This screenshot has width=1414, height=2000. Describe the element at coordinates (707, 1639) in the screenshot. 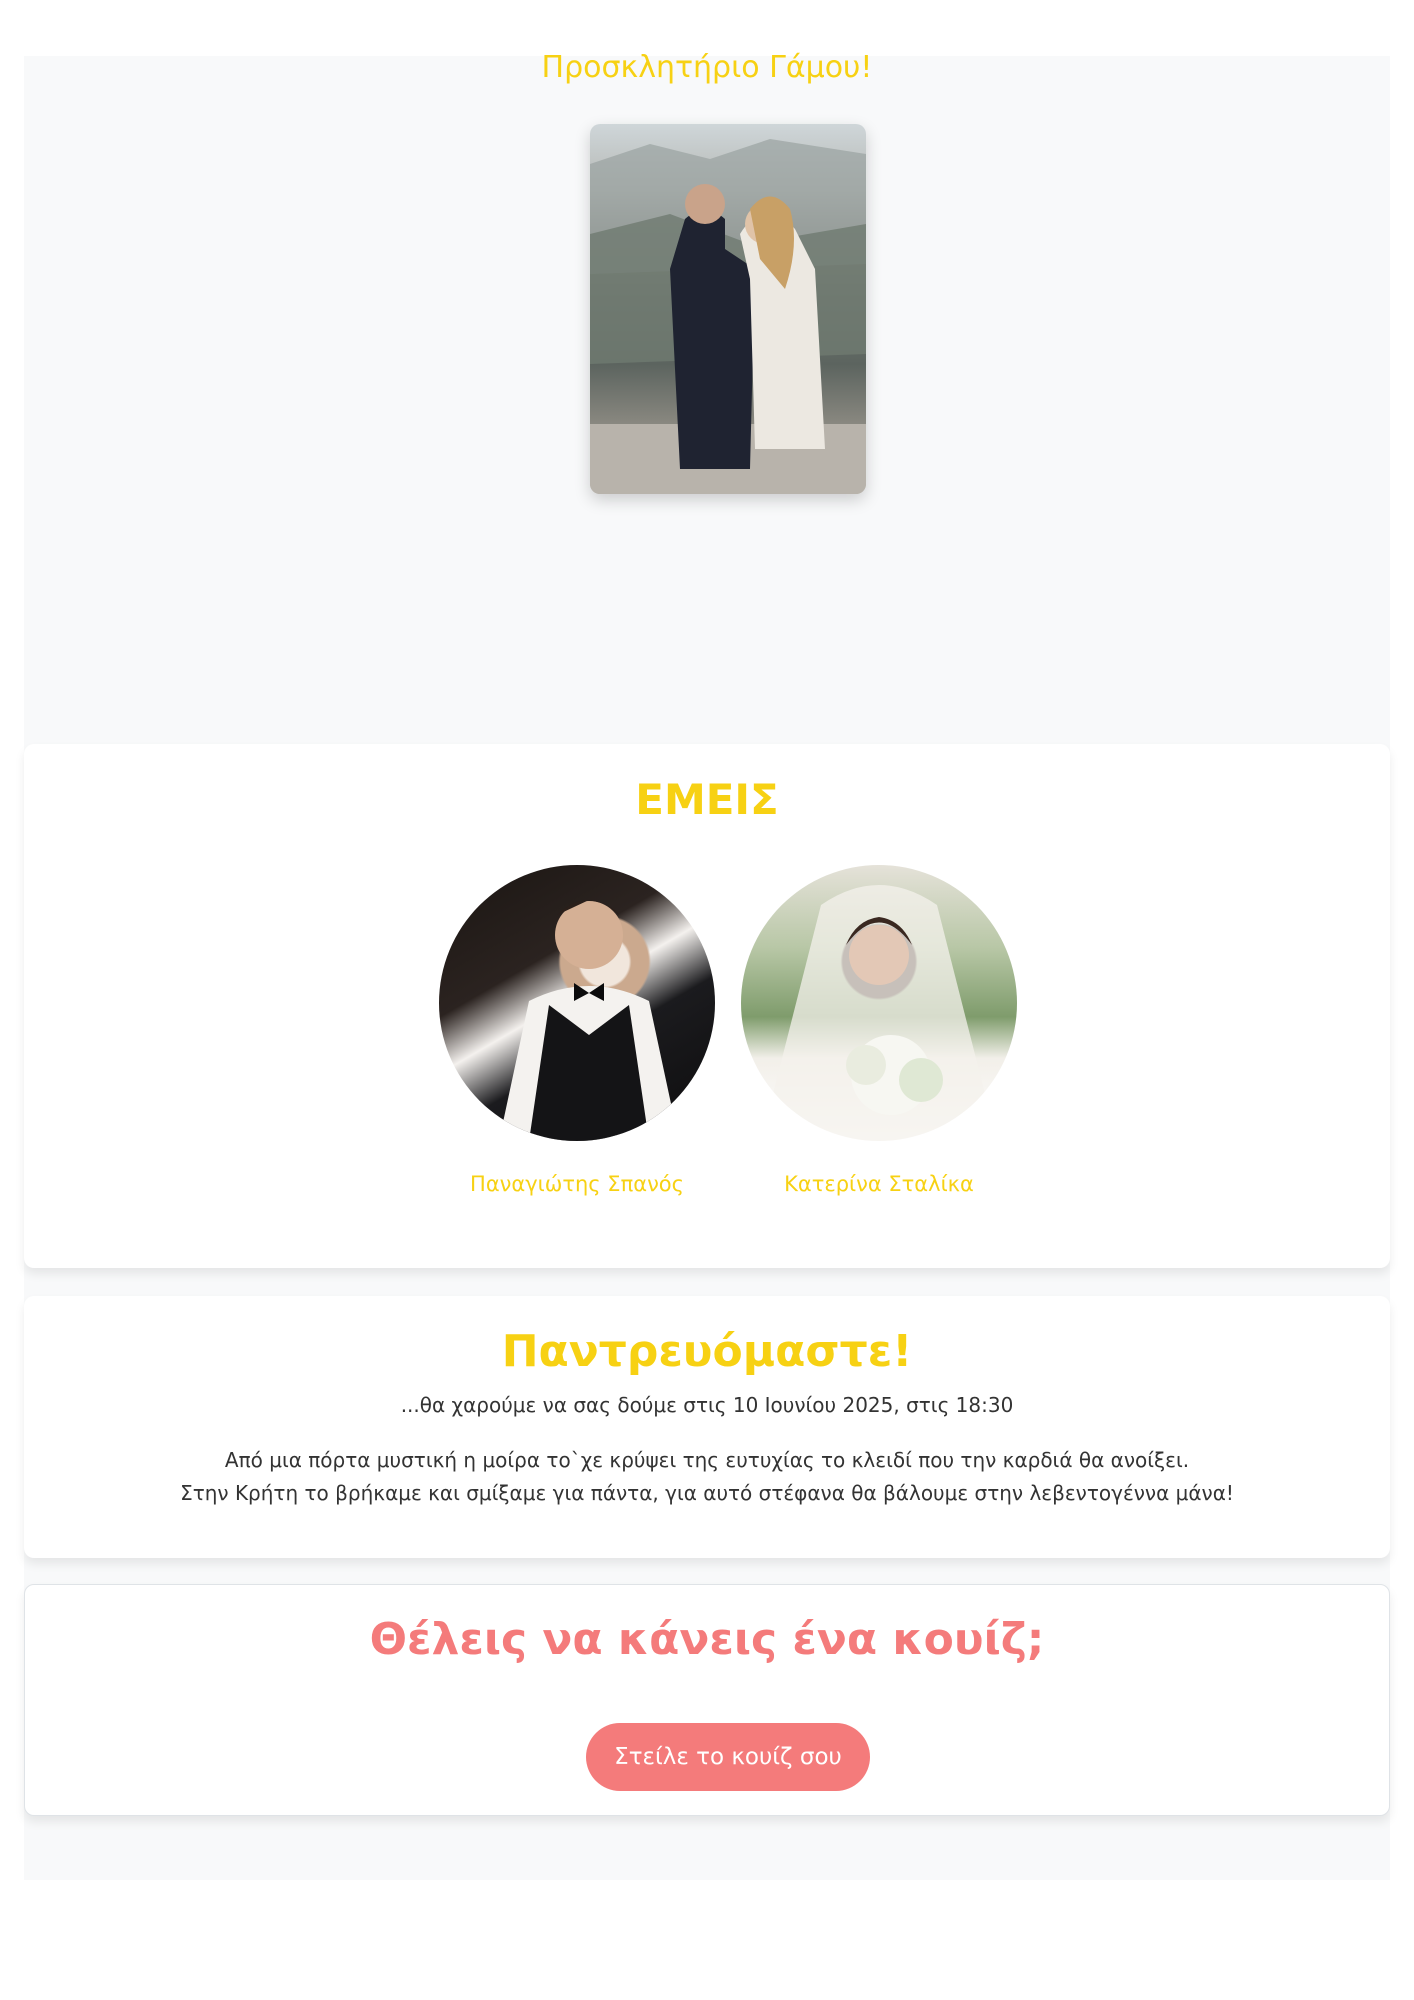

I see `quiz-title: Θέλεις να κάνεις ένα κουίζ;` at that location.